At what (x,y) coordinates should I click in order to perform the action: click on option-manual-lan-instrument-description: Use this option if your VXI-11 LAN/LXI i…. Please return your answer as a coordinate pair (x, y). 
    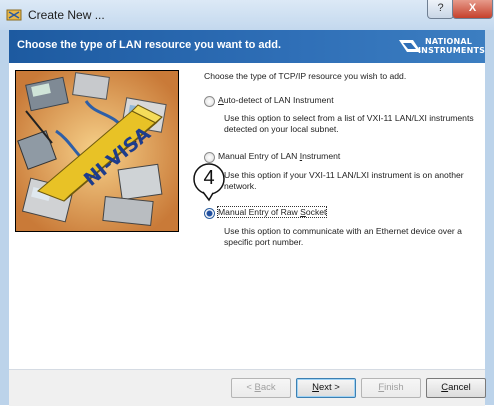
    Looking at the image, I should click on (344, 180).